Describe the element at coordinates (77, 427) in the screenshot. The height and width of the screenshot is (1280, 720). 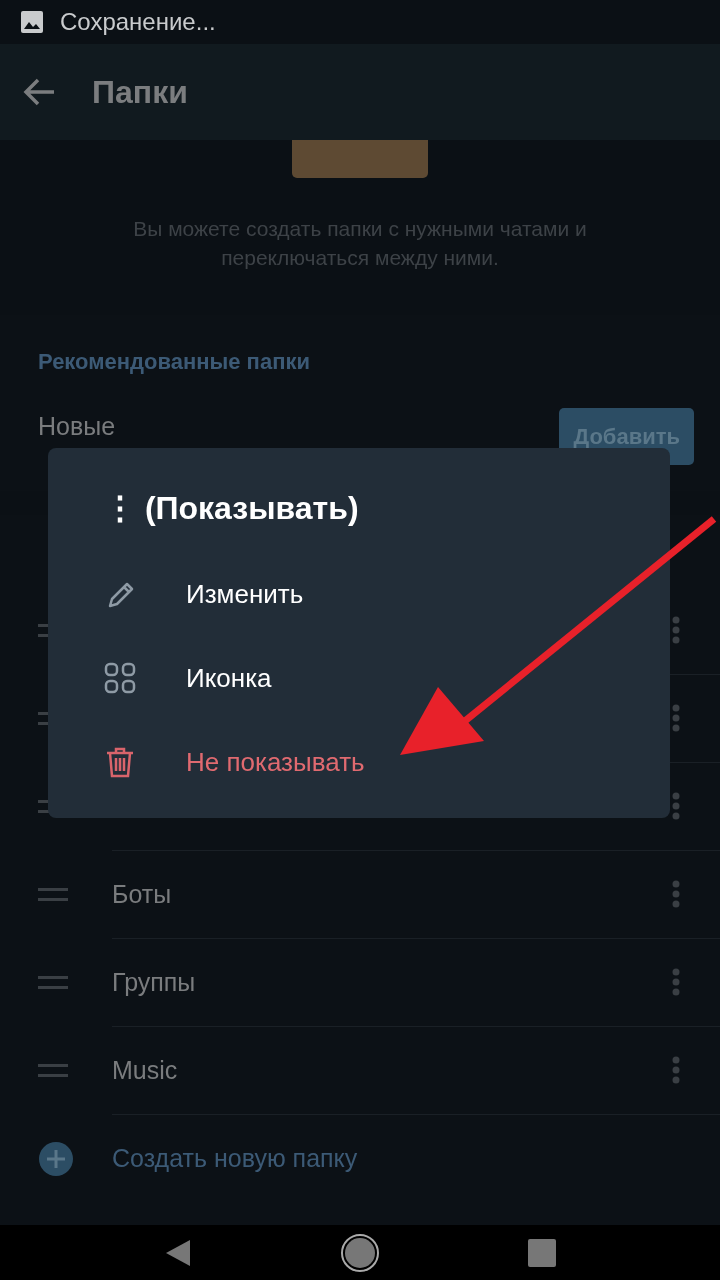
I see `folder-name: Новые` at that location.